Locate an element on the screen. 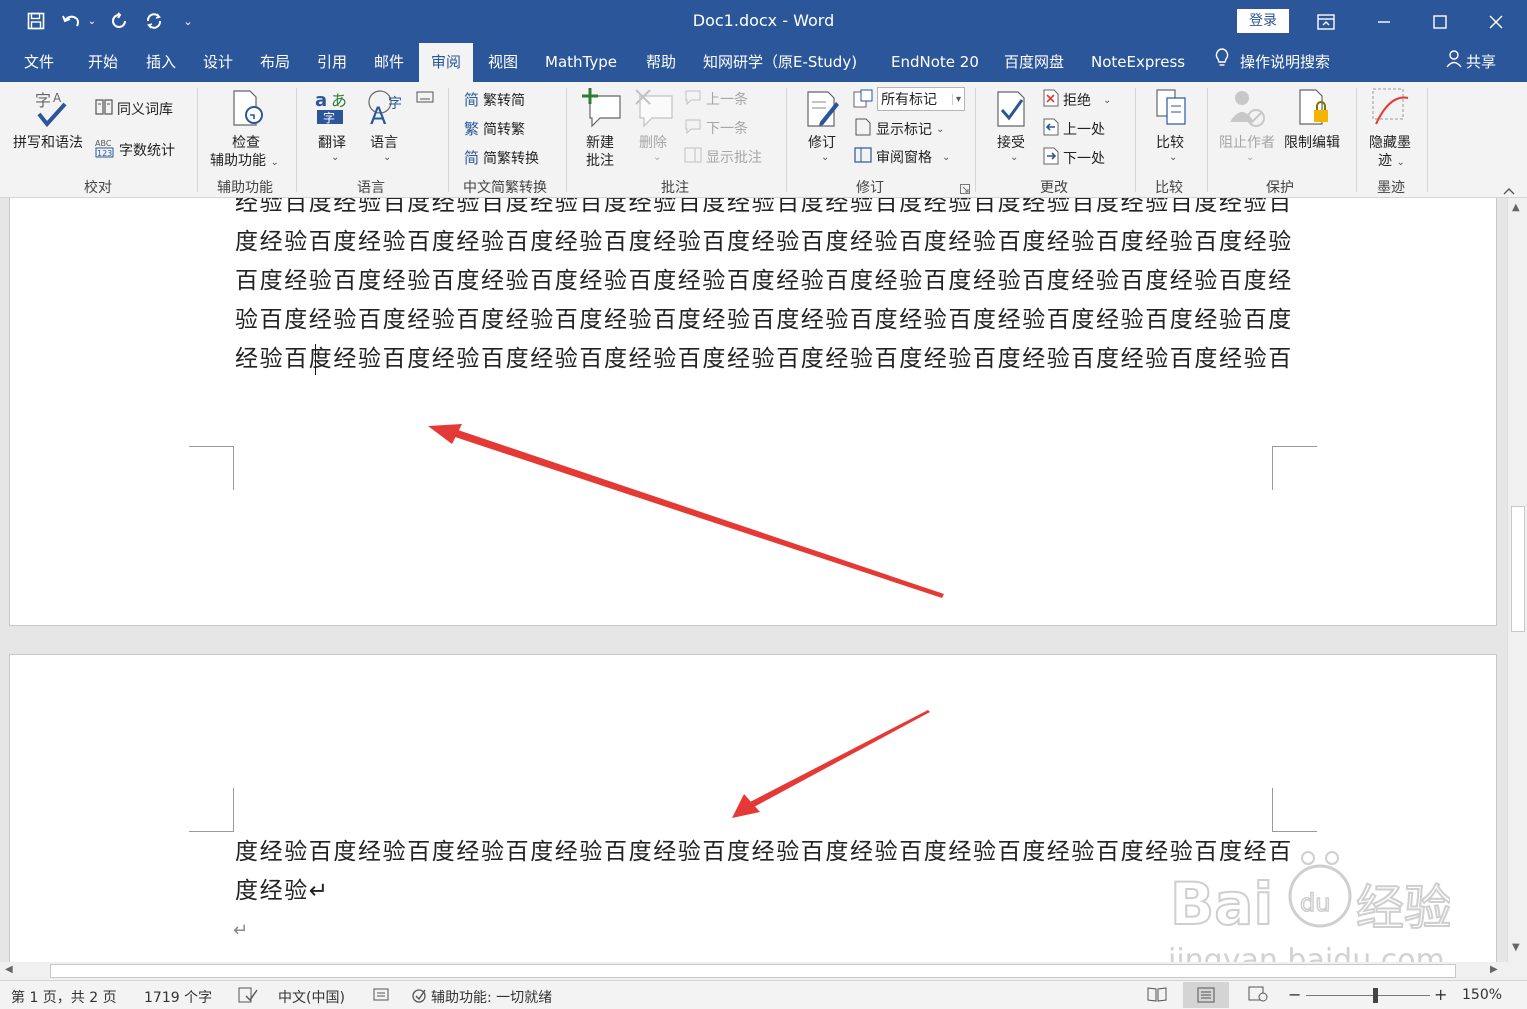 This screenshot has width=1527, height=1009. reviewing-pane-button: 审阅窗格 ⌄ is located at coordinates (902, 157).